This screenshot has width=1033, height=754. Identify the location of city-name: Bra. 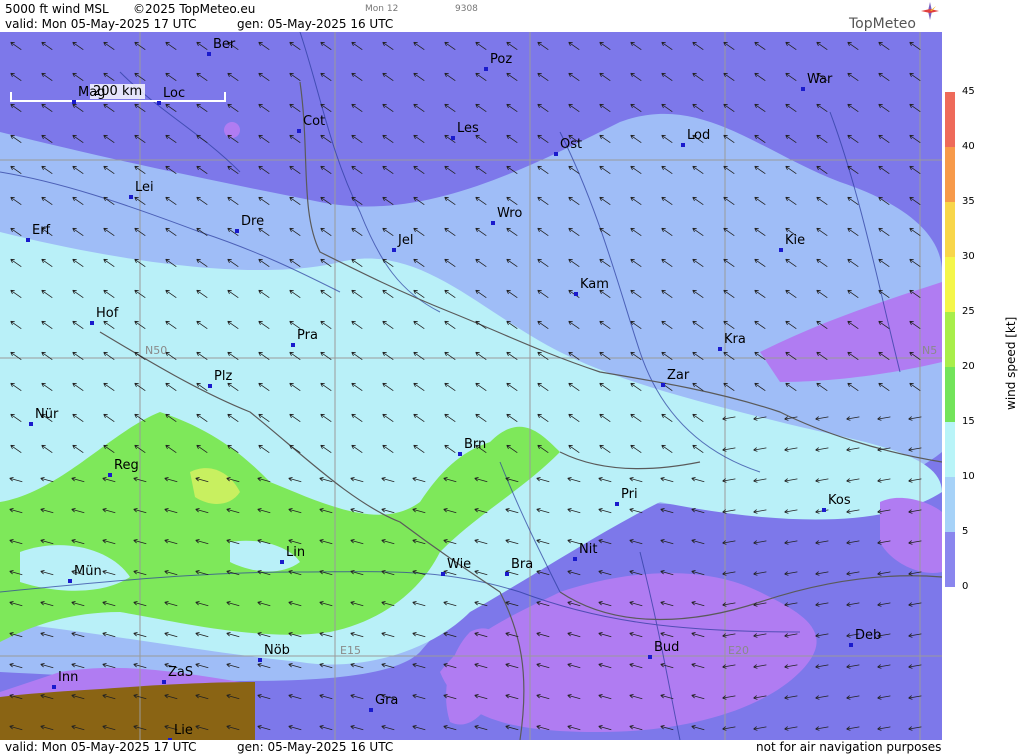
(522, 564).